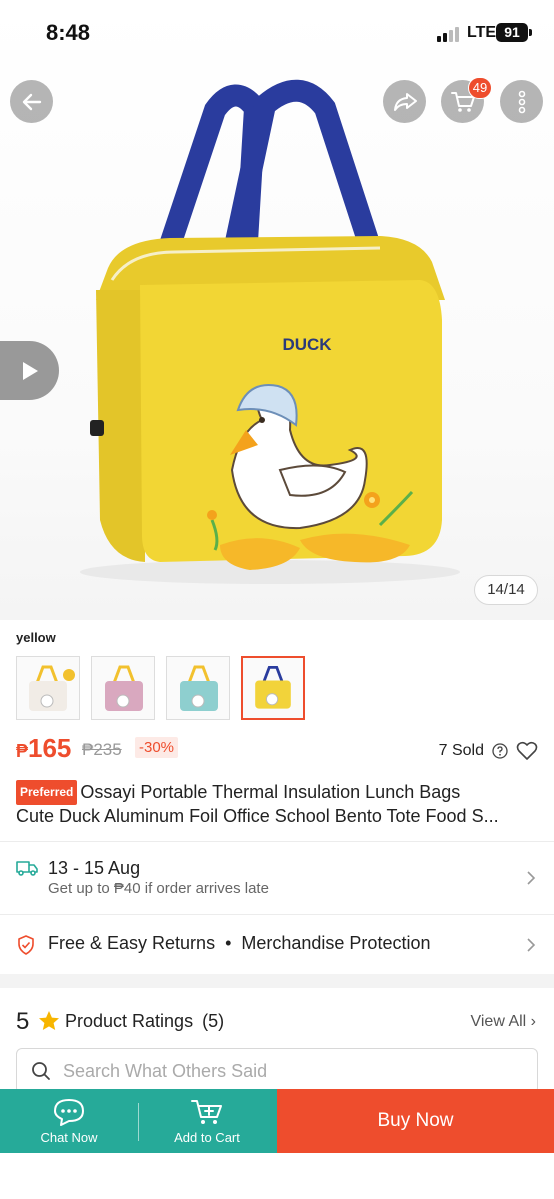 This screenshot has height=1199, width=554. I want to click on buy-now-button: Buy Now, so click(415, 1121).